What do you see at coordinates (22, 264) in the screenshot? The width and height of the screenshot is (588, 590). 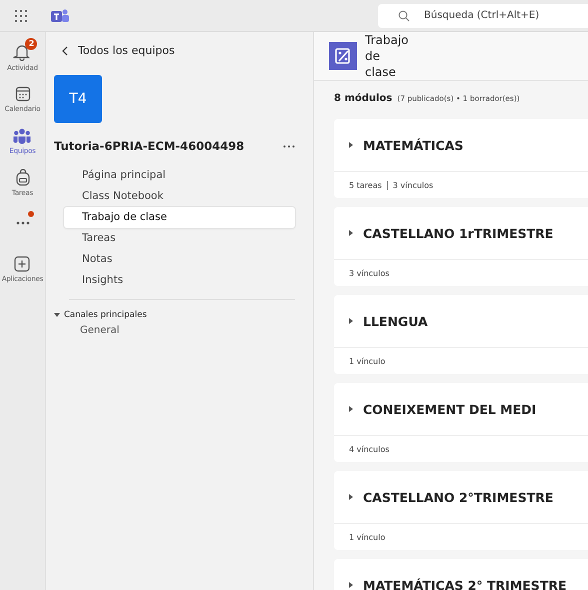 I see `add-icon` at bounding box center [22, 264].